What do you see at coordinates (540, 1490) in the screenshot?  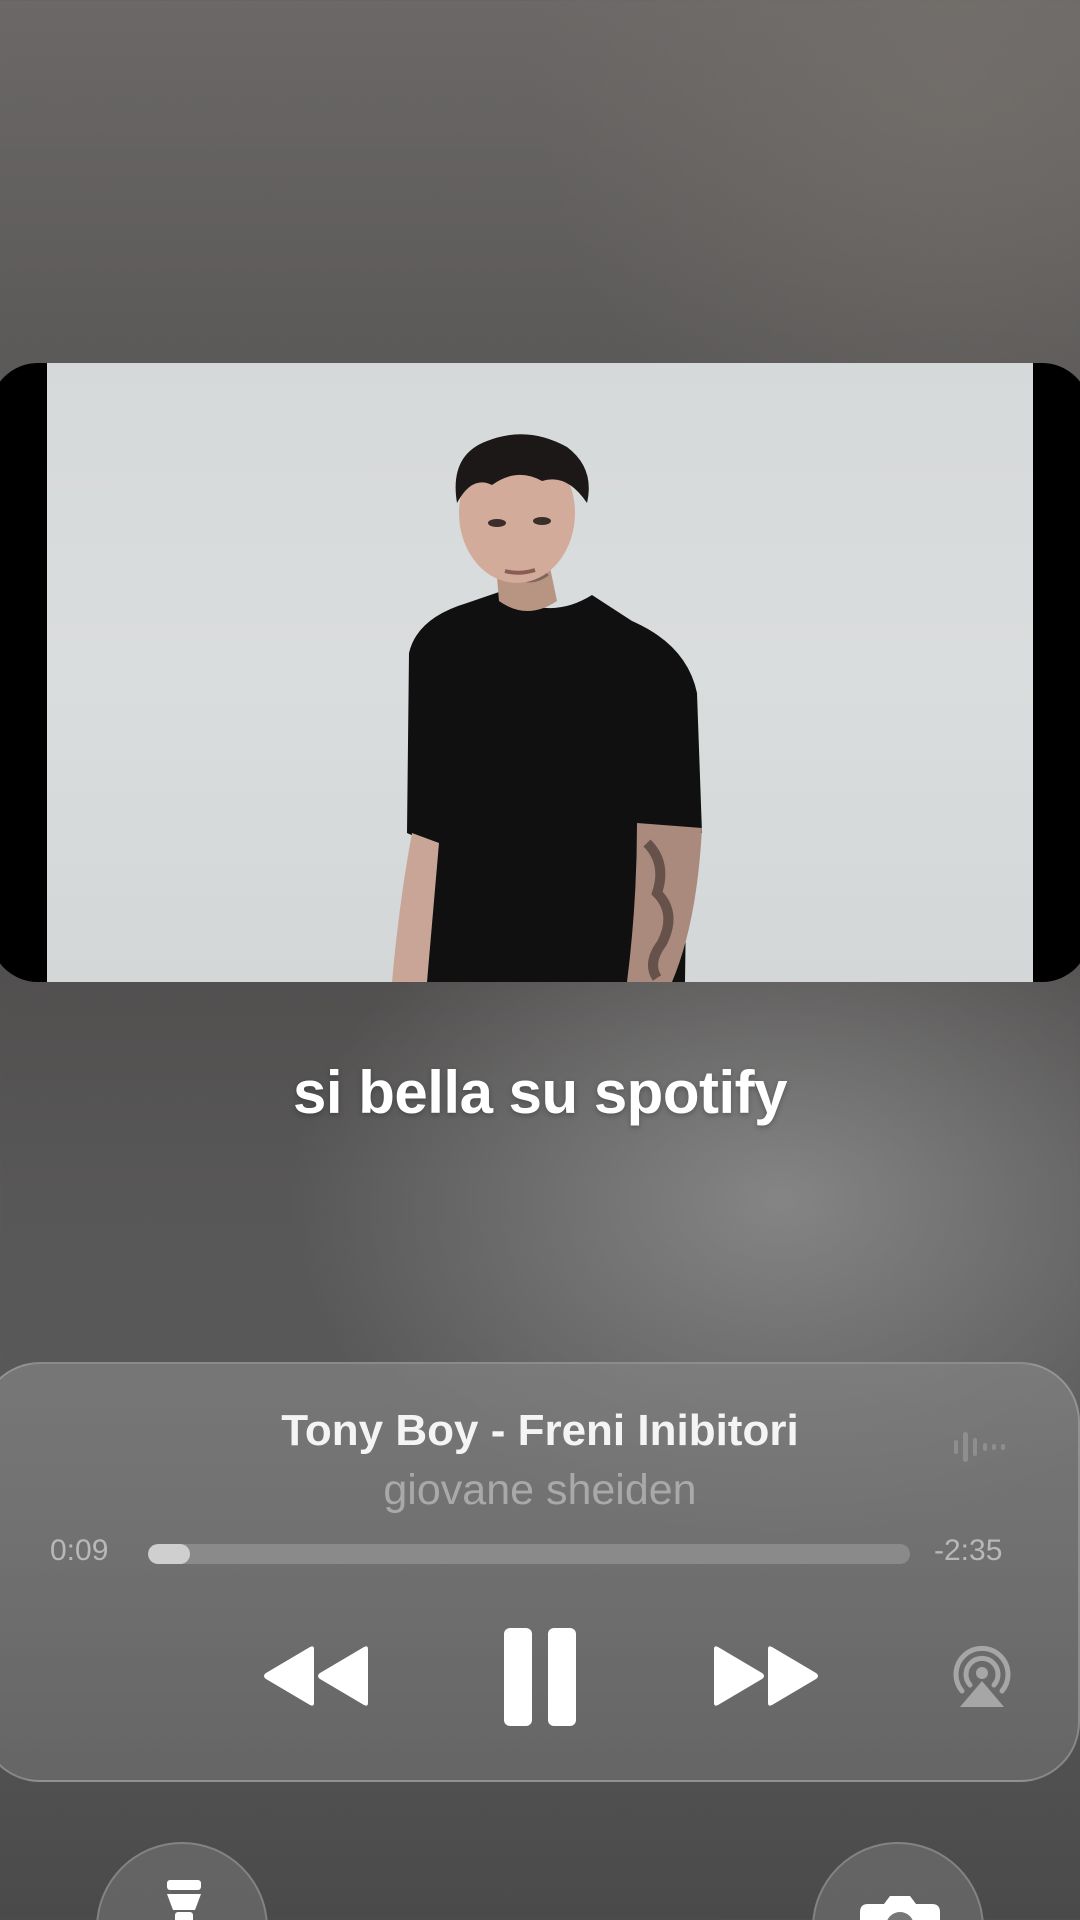 I see `track-artist: giovane sheiden` at bounding box center [540, 1490].